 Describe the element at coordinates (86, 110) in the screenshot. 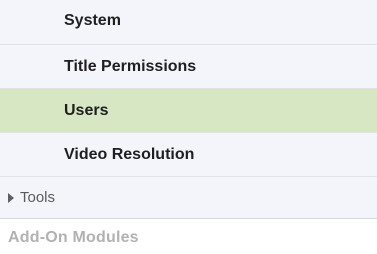

I see `sidebar-item-label: Users` at that location.